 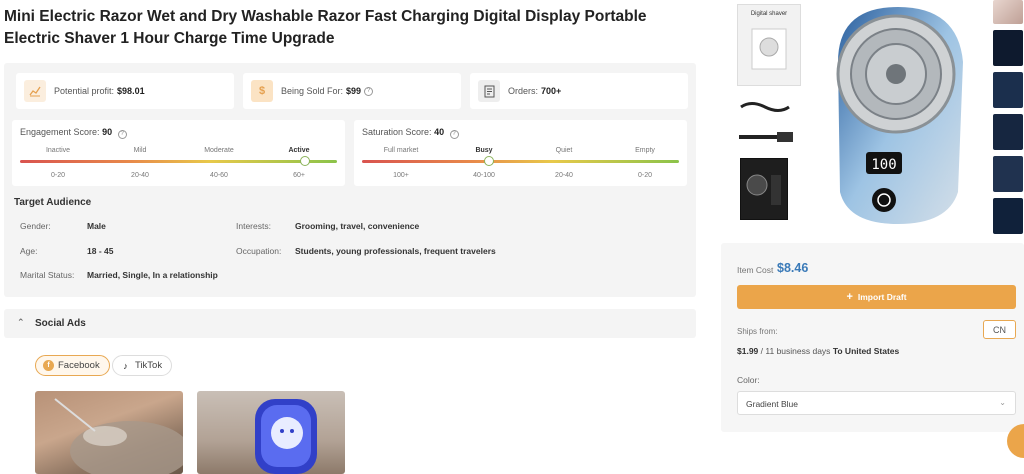 I want to click on shipping-price: $1.99, so click(x=748, y=351).